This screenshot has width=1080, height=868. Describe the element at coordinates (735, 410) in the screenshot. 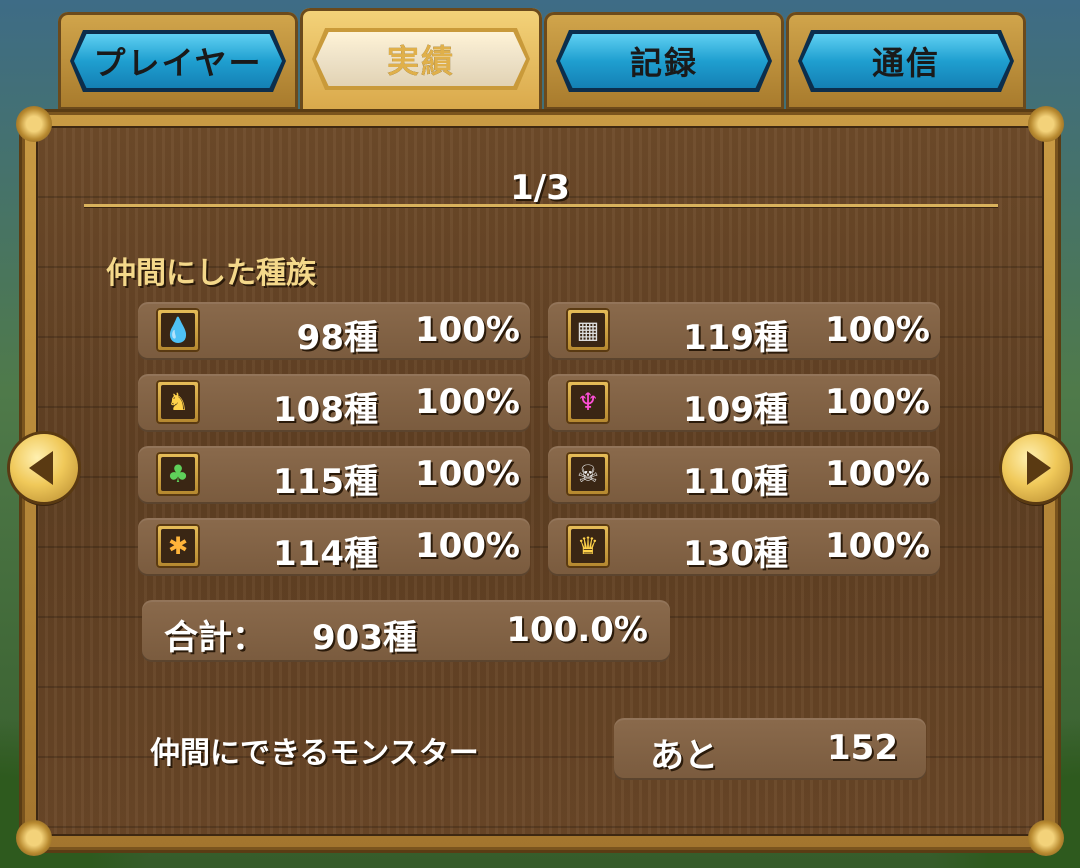

I see `family-count: 109種` at that location.